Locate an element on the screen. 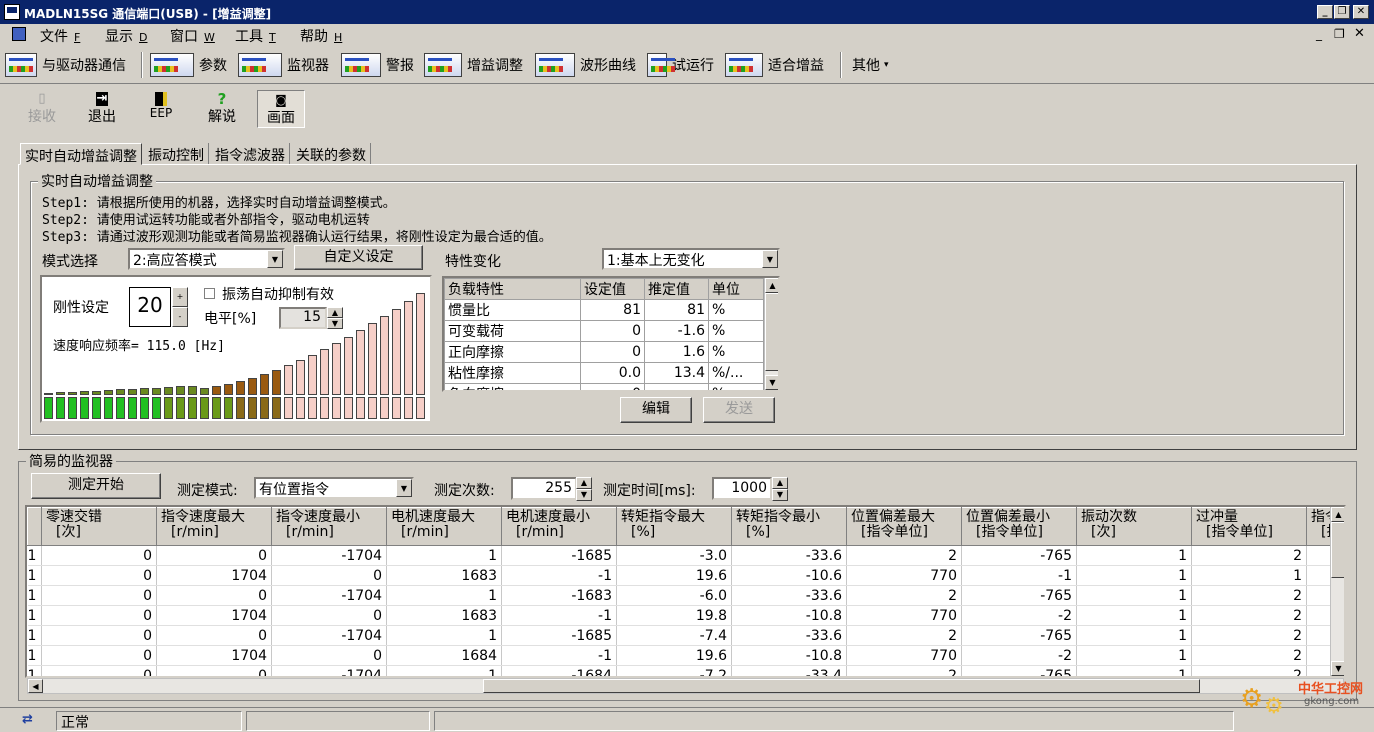  trial-run-button: 试运行 is located at coordinates (680, 65).